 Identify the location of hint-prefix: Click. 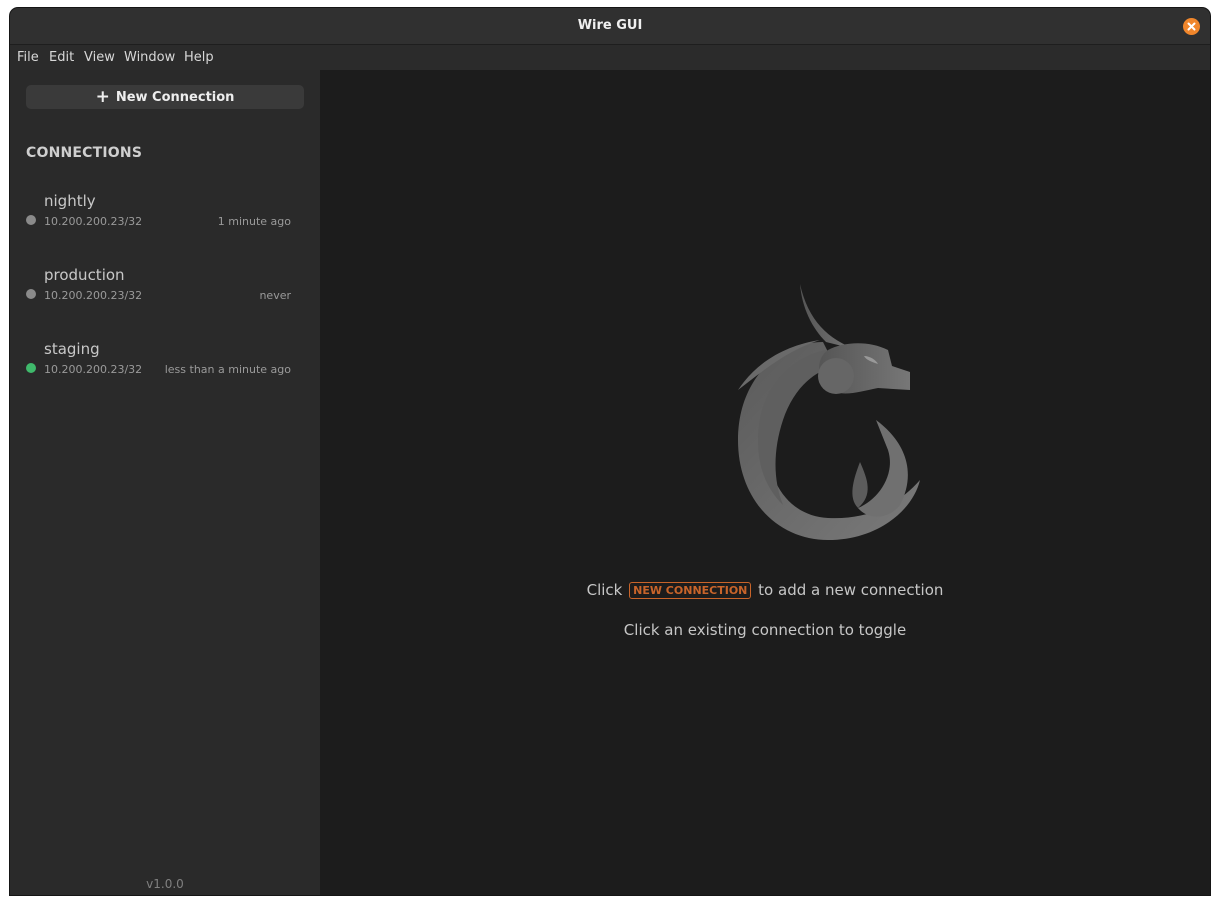
(604, 590).